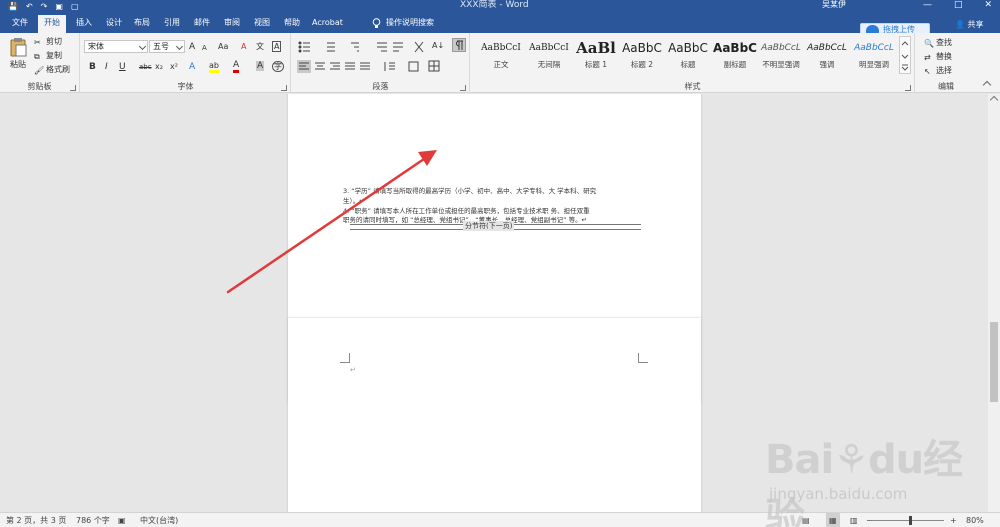 The width and height of the screenshot is (1000, 527). What do you see at coordinates (380, 86) in the screenshot?
I see `paragraph-group-label: 段落` at bounding box center [380, 86].